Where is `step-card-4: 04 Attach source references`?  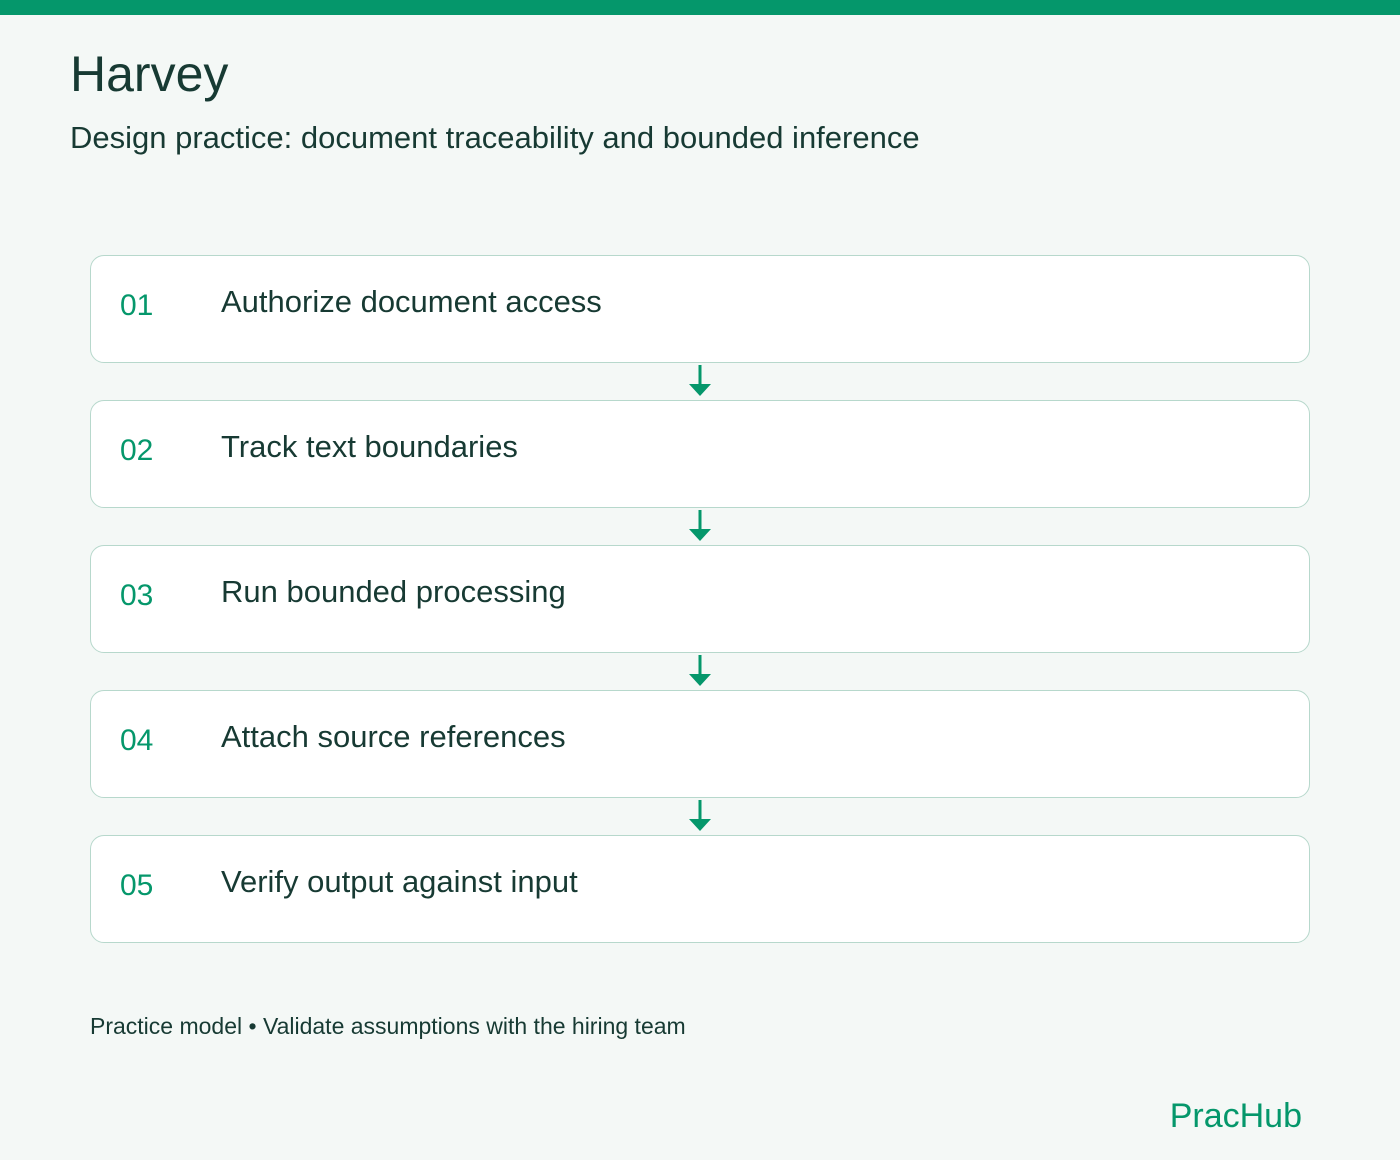
step-card-4: 04 Attach source references is located at coordinates (700, 744).